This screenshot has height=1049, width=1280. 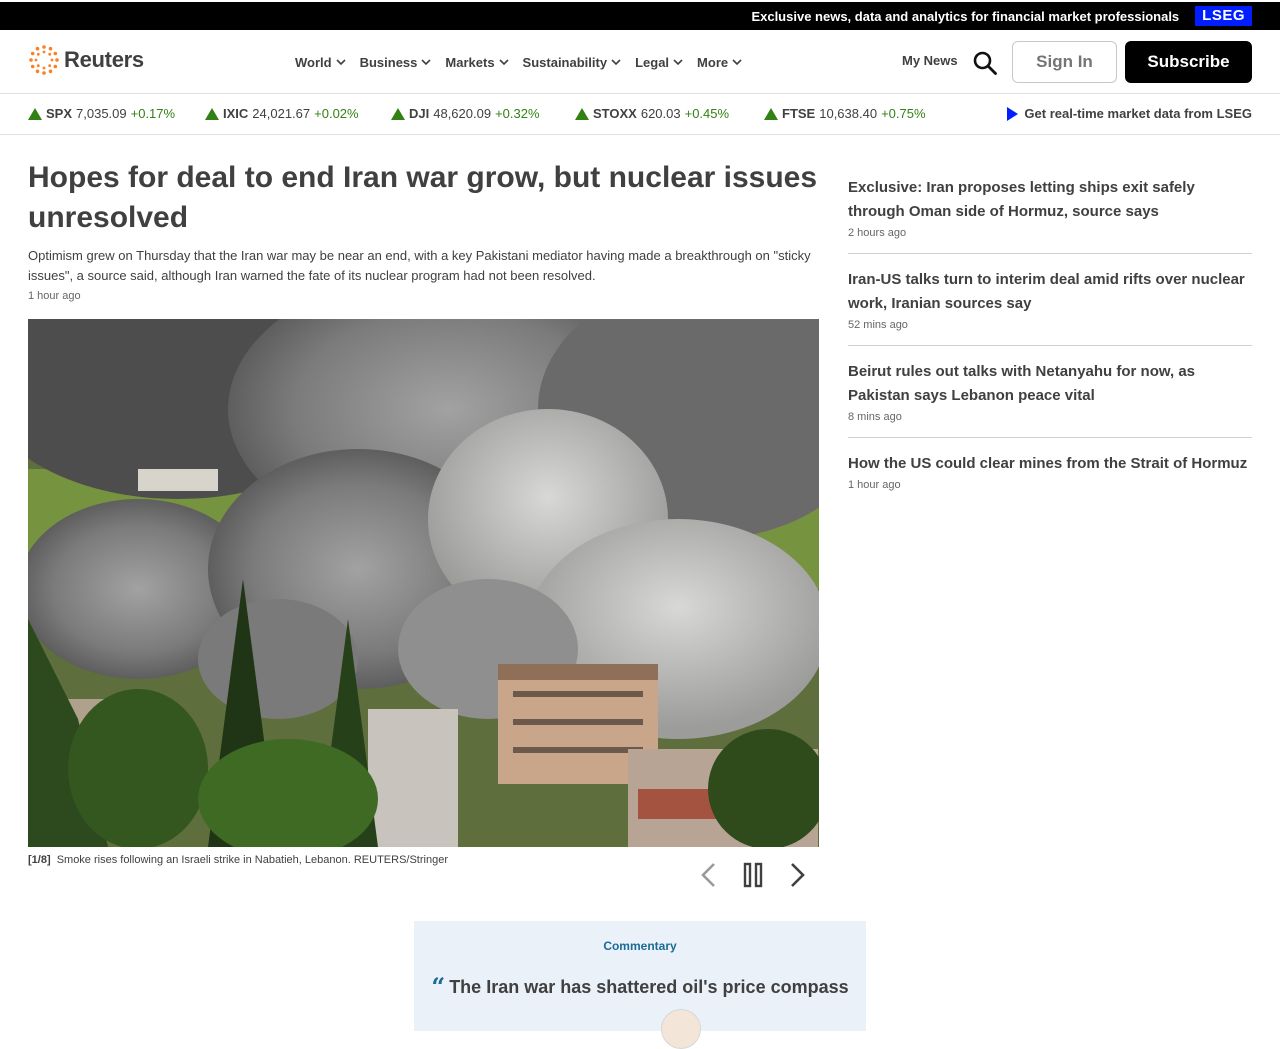 I want to click on nav-label: Sustainability, so click(x=565, y=62).